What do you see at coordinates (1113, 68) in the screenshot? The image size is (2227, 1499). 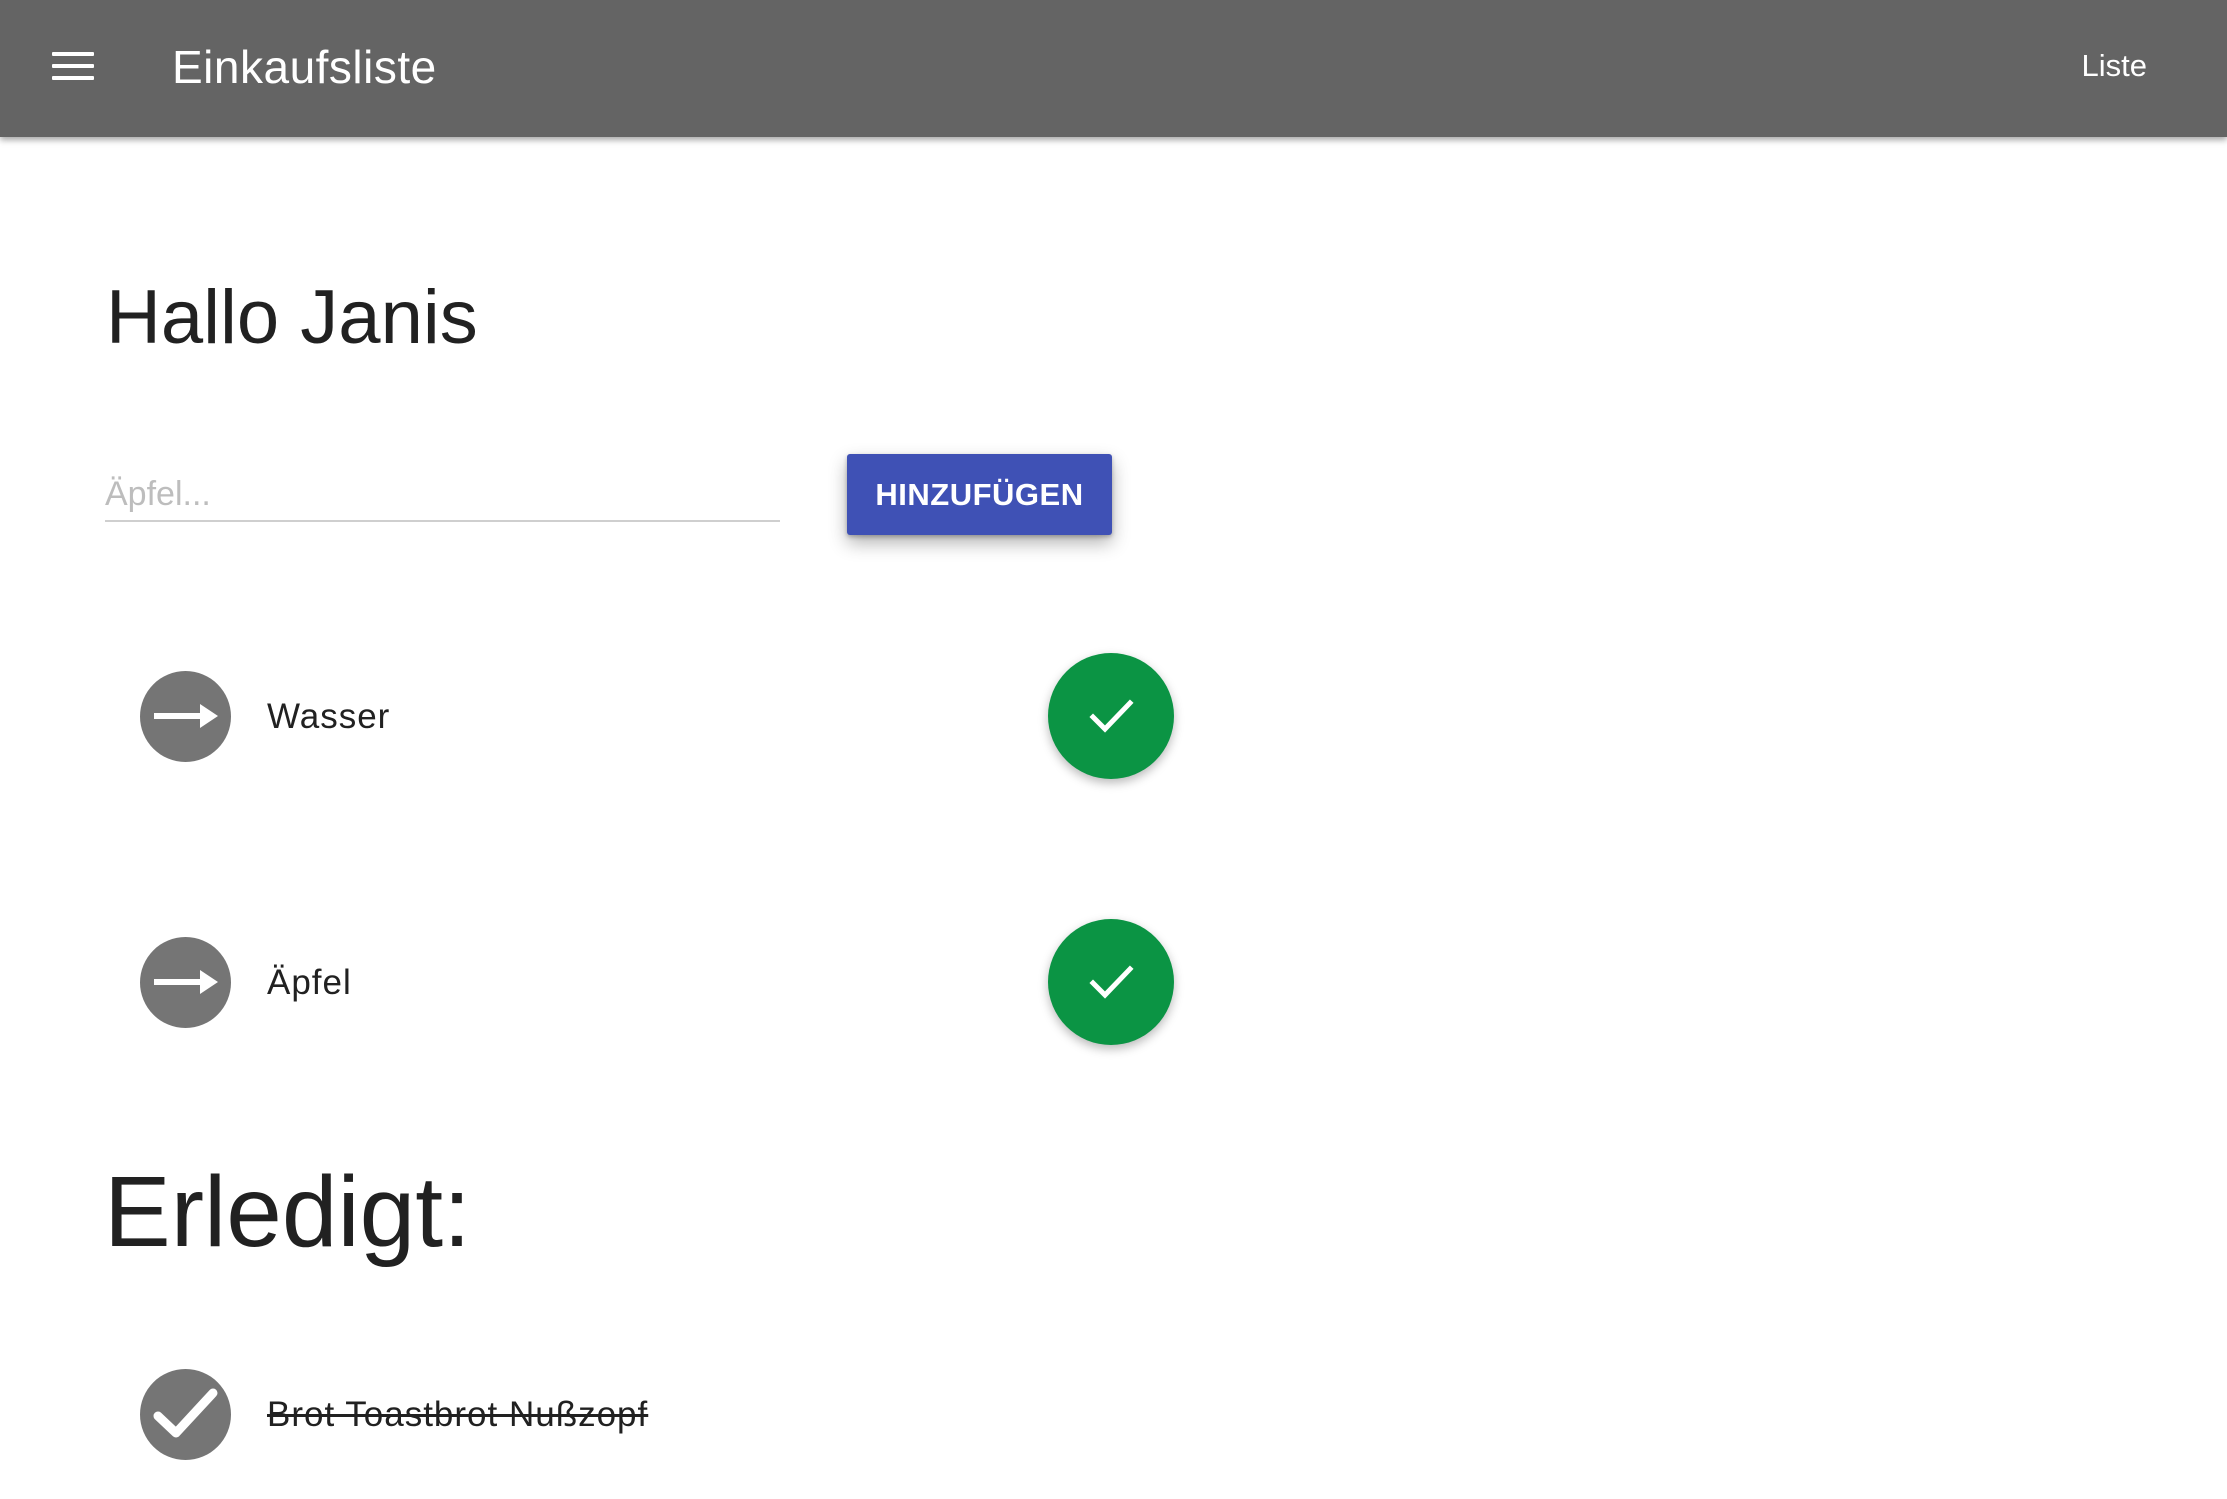 I see `app-bar: Einkaufsliste Liste` at bounding box center [1113, 68].